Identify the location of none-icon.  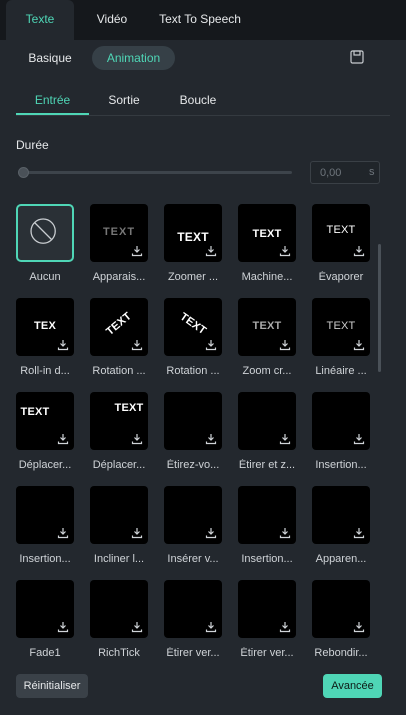
(43, 231).